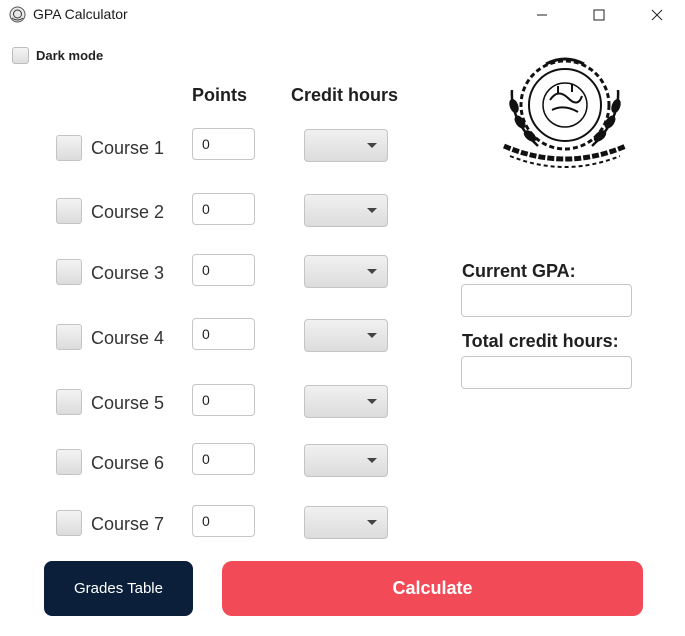 The height and width of the screenshot is (636, 685). I want to click on maximize-button, so click(599, 15).